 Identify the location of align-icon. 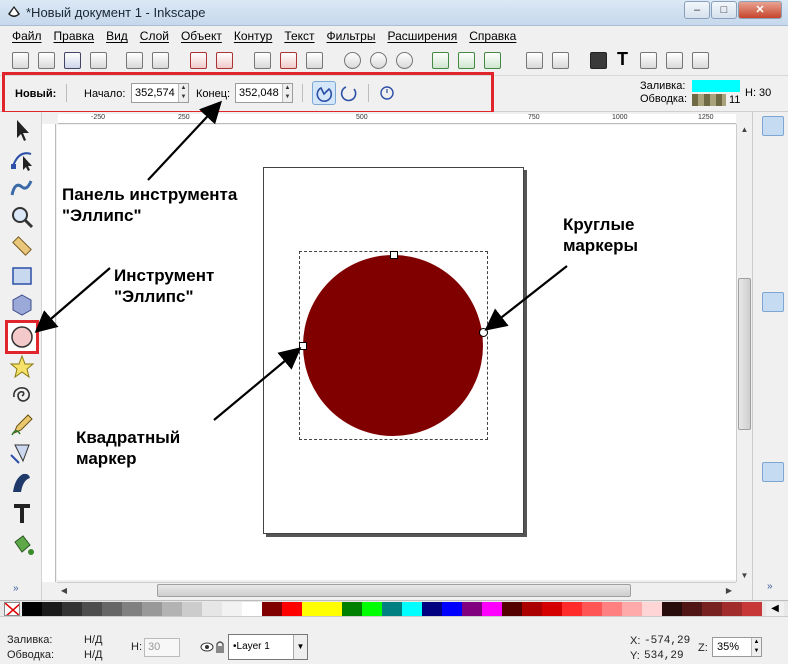
(700, 60).